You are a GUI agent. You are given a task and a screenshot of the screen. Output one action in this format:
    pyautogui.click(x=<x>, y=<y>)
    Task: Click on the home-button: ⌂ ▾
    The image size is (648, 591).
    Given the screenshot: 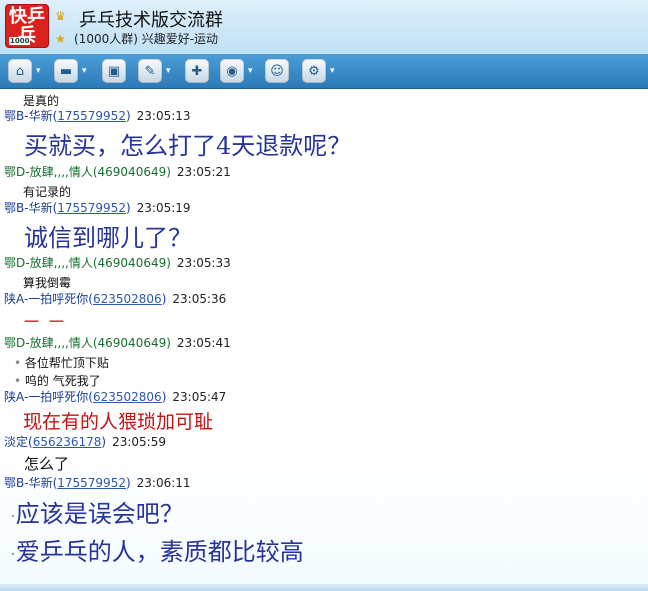 What is the action you would take?
    pyautogui.click(x=24, y=71)
    